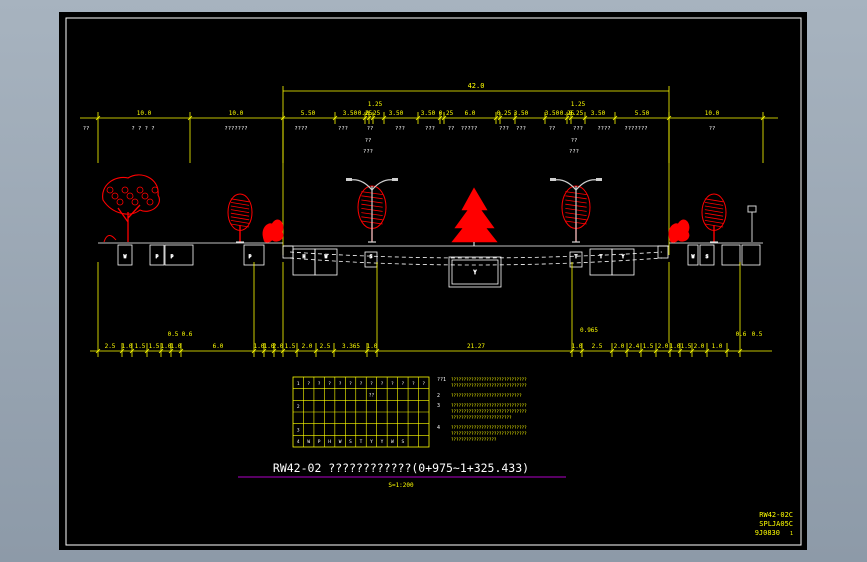  I want to click on dim-gap-left: 1.25, so click(375, 104).